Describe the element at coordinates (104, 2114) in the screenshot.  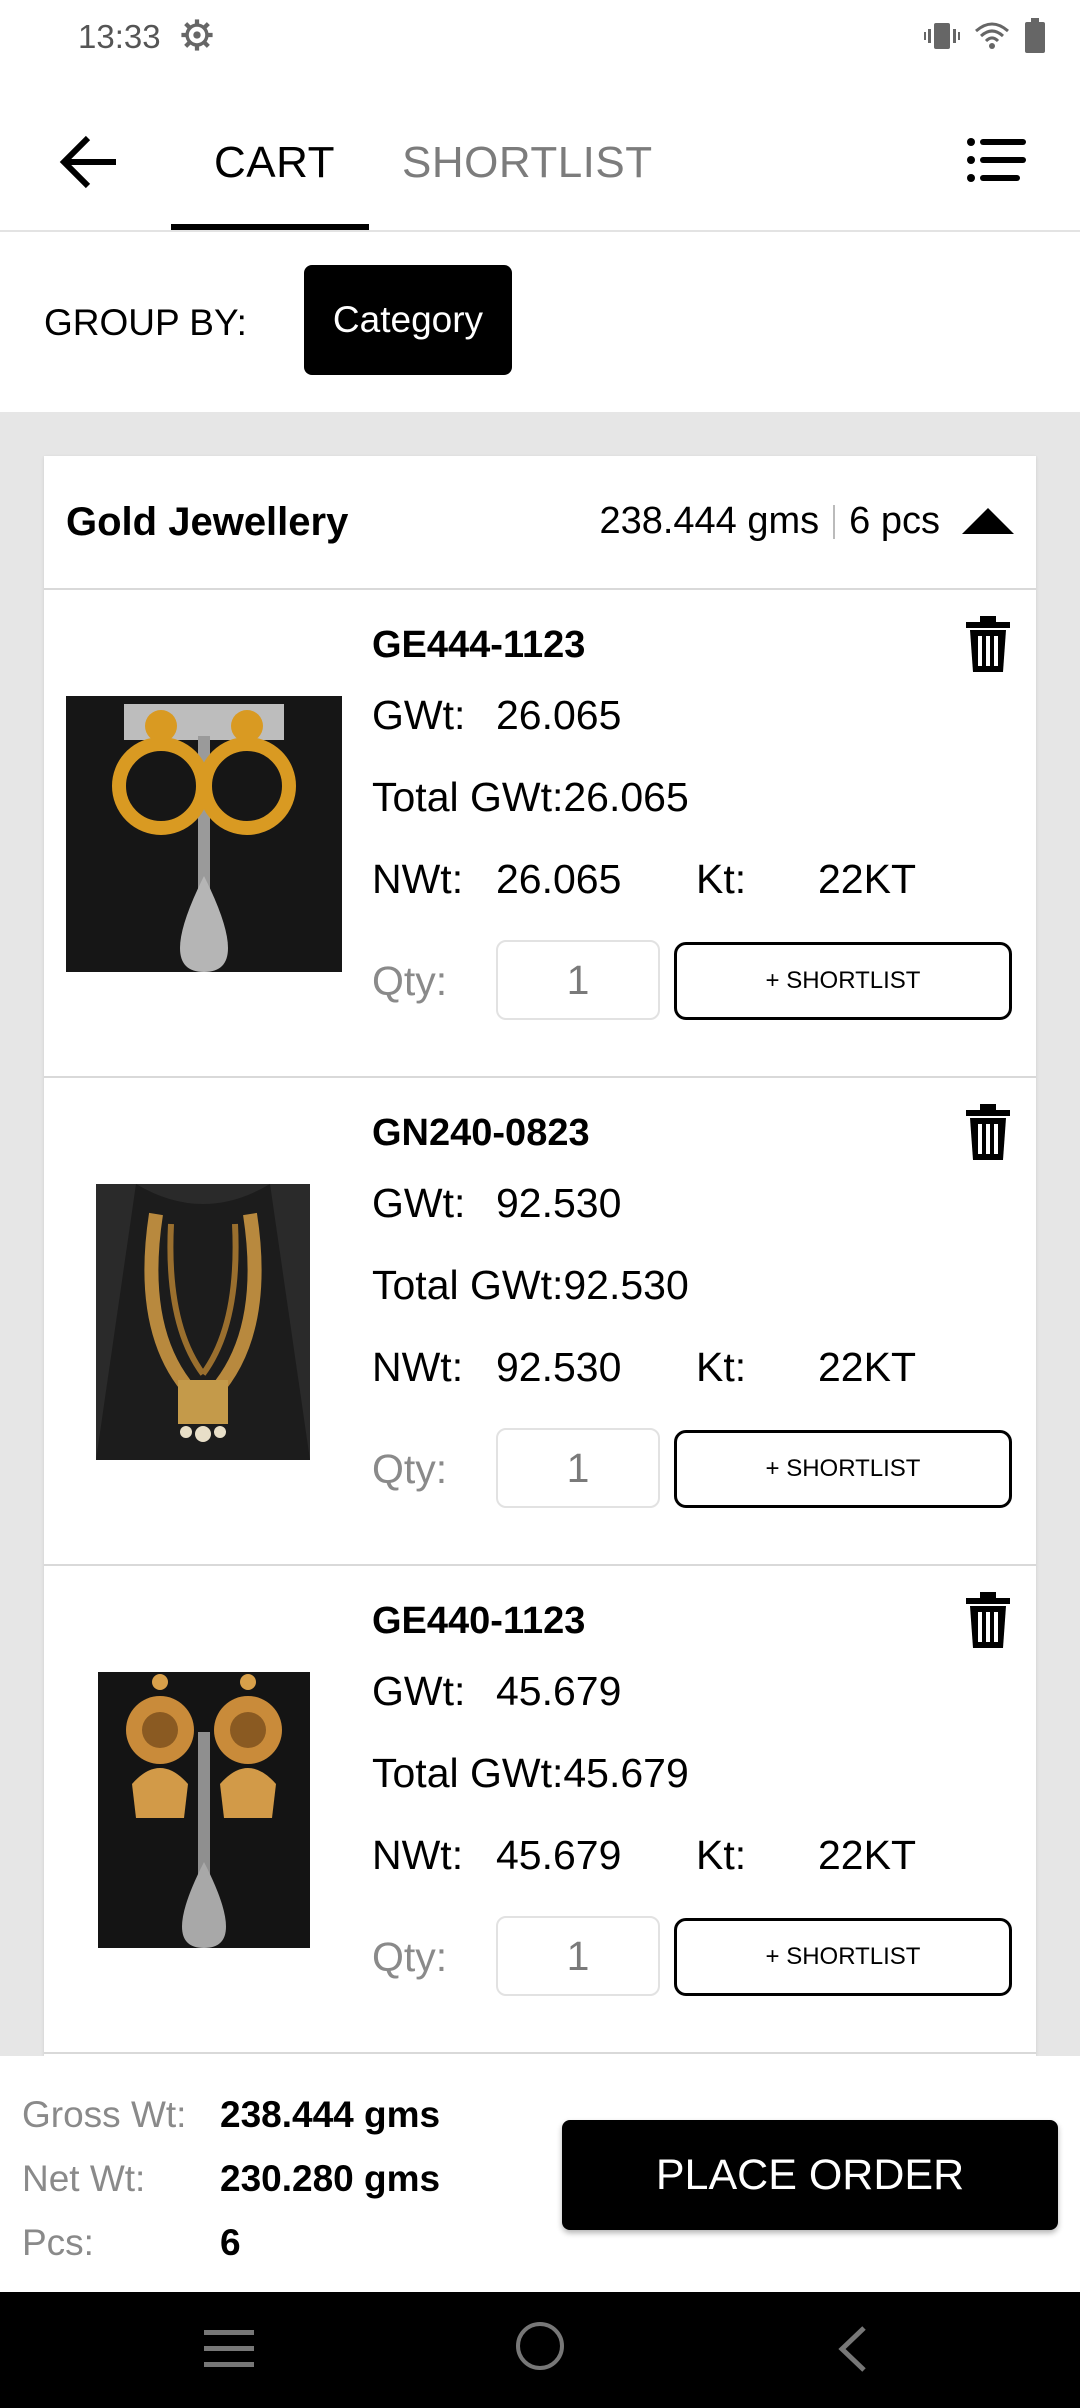
I see `gross-label: Gross Wt:` at that location.